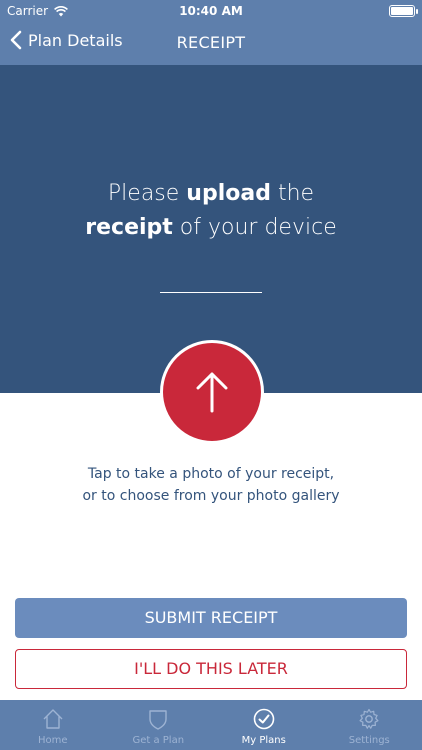 The width and height of the screenshot is (422, 750). I want to click on divider, so click(211, 292).